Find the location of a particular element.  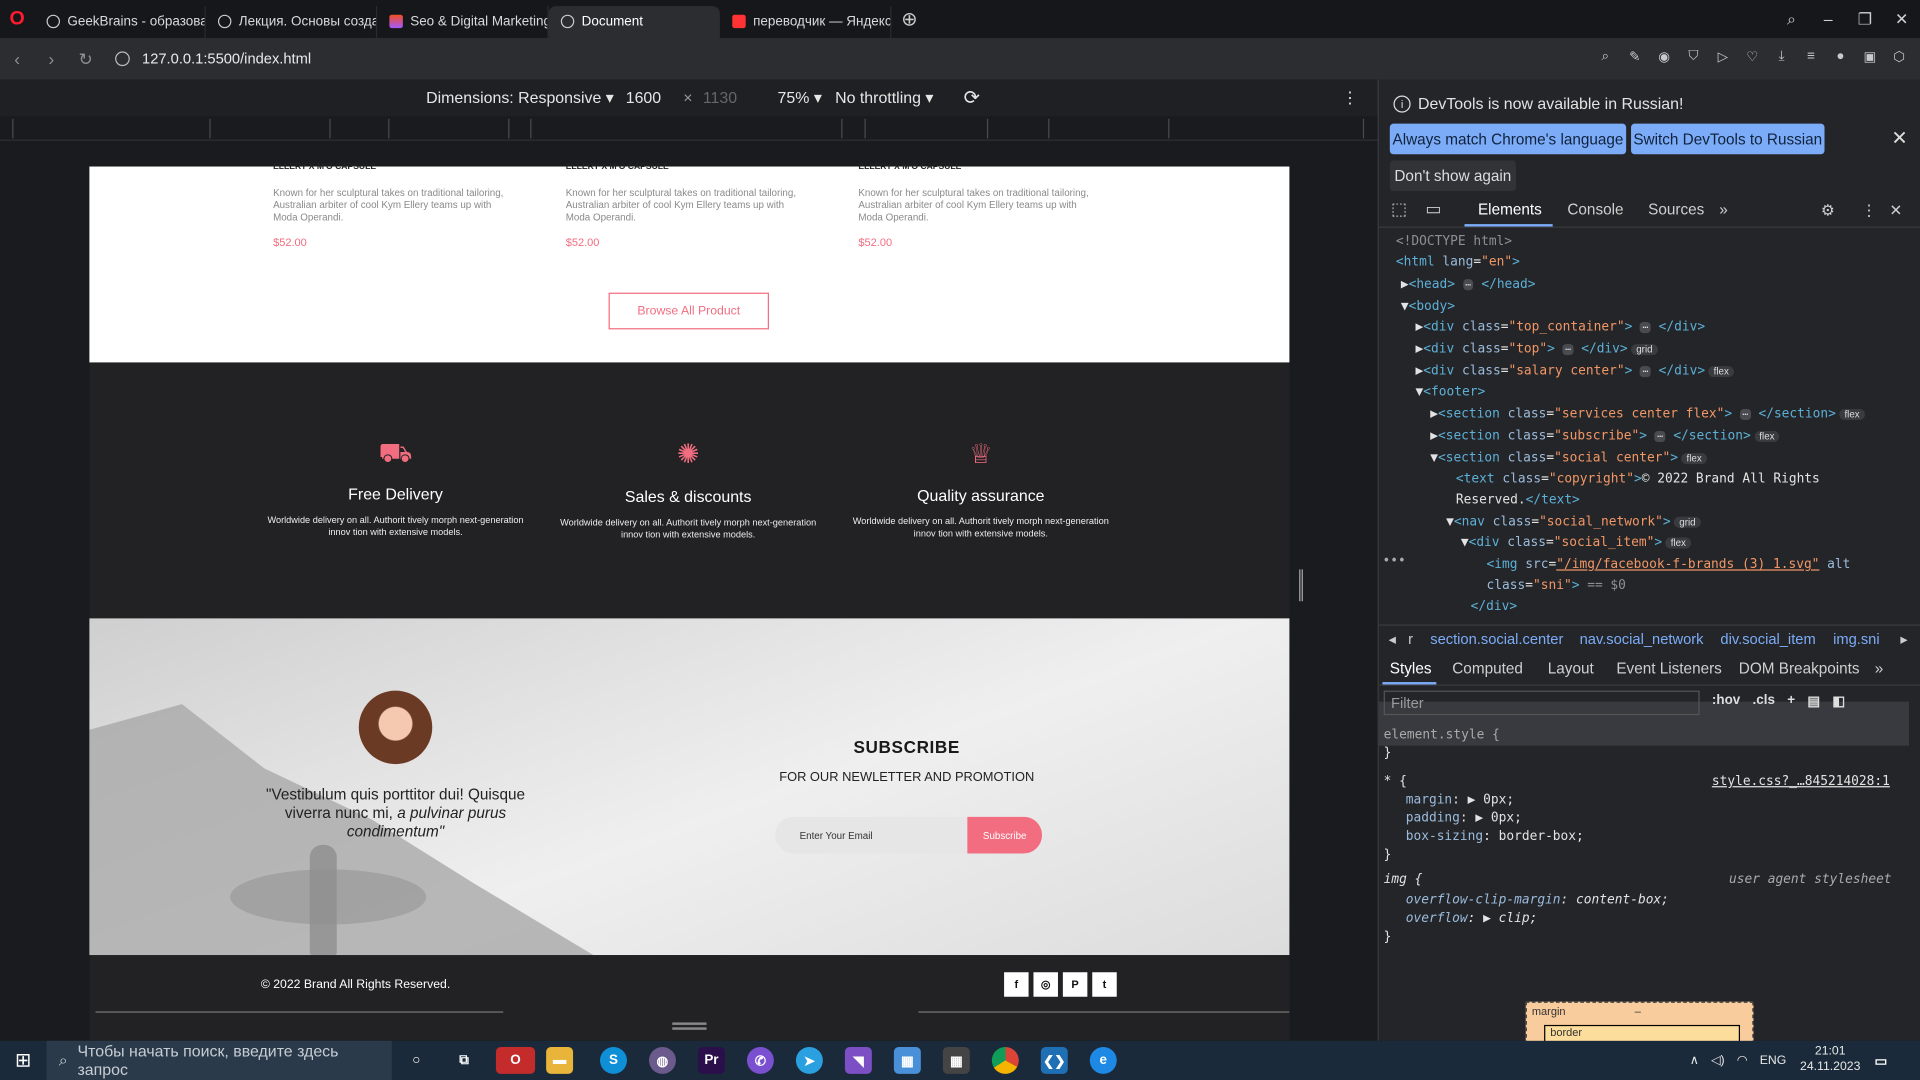

inspect-icon: ⬚ is located at coordinates (1399, 208).